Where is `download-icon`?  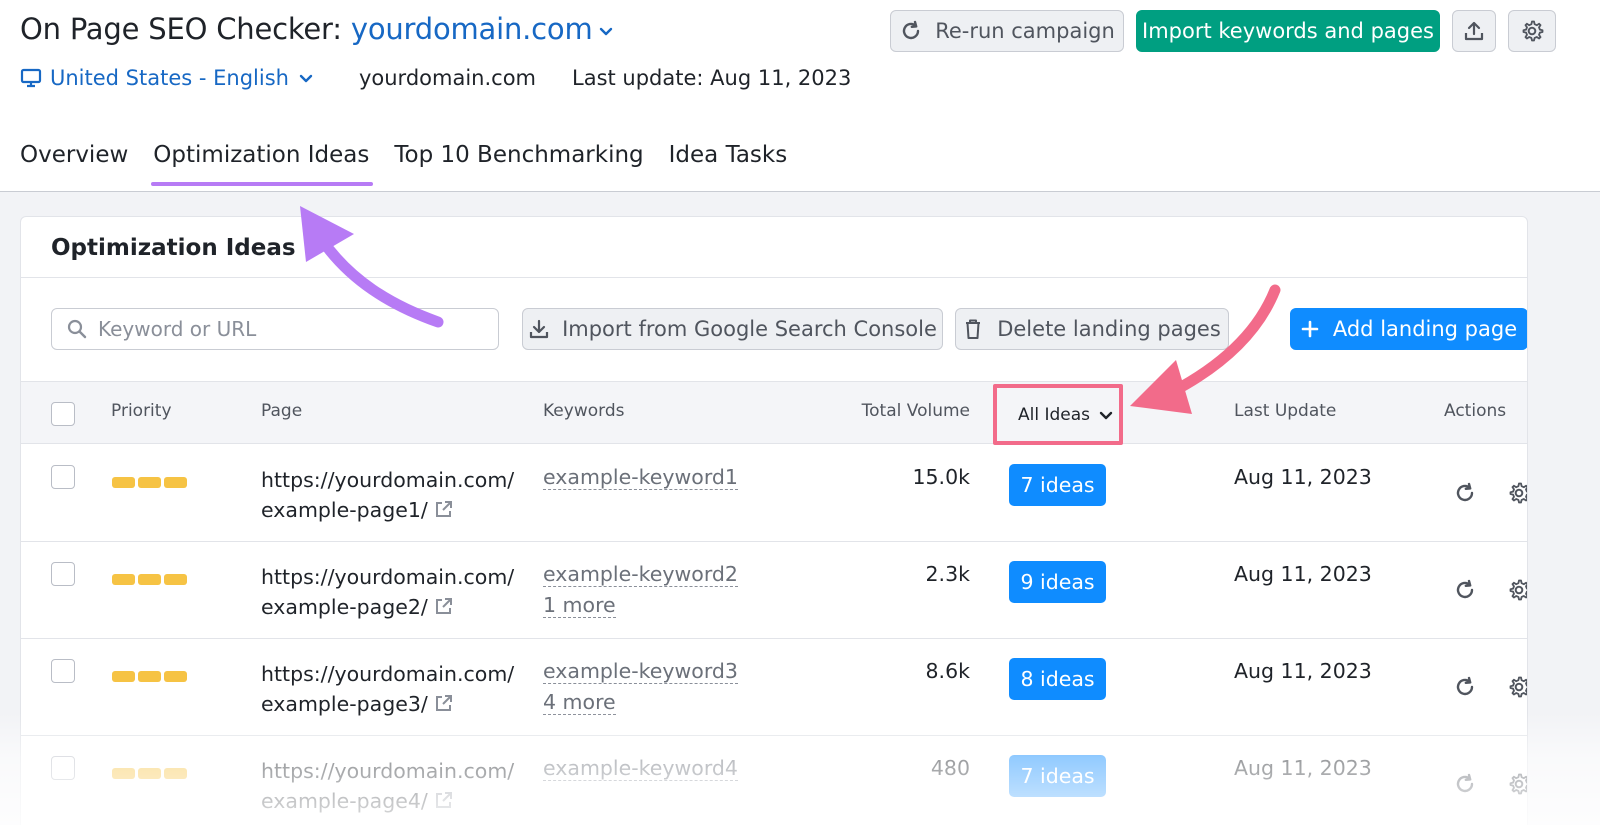
download-icon is located at coordinates (539, 329).